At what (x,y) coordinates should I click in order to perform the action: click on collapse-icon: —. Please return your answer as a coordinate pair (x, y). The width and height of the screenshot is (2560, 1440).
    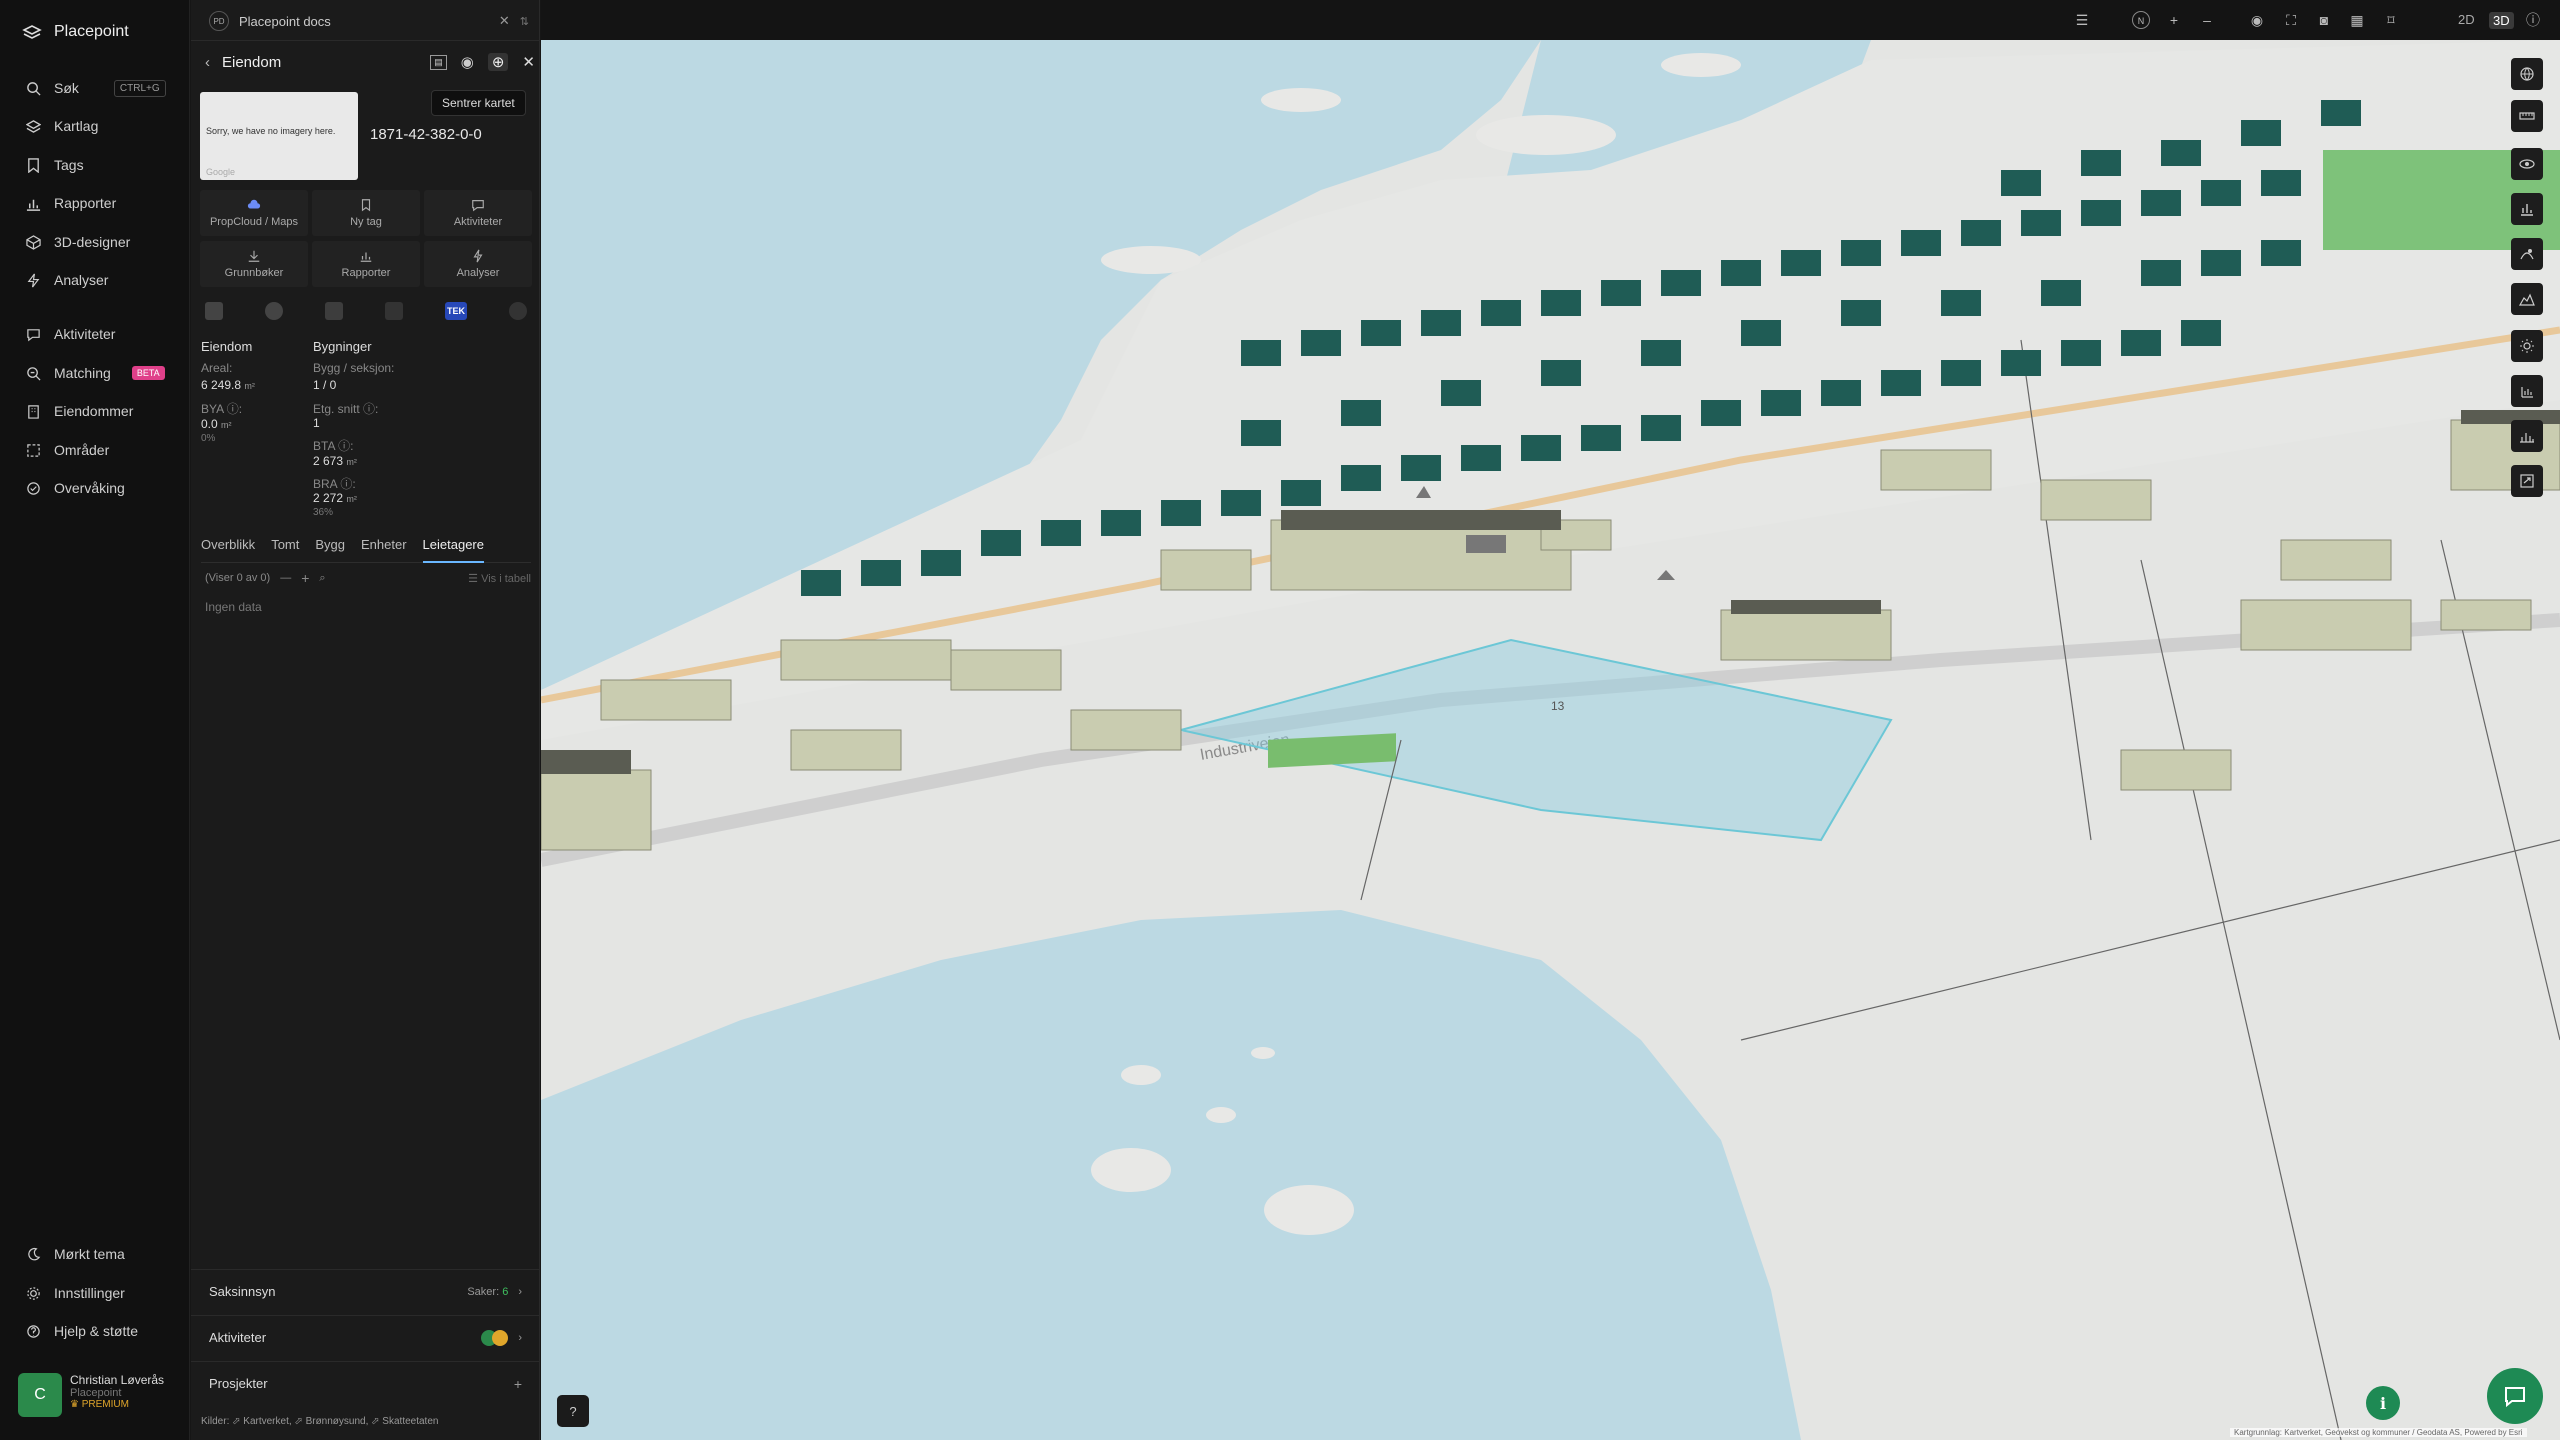
    Looking at the image, I should click on (285, 578).